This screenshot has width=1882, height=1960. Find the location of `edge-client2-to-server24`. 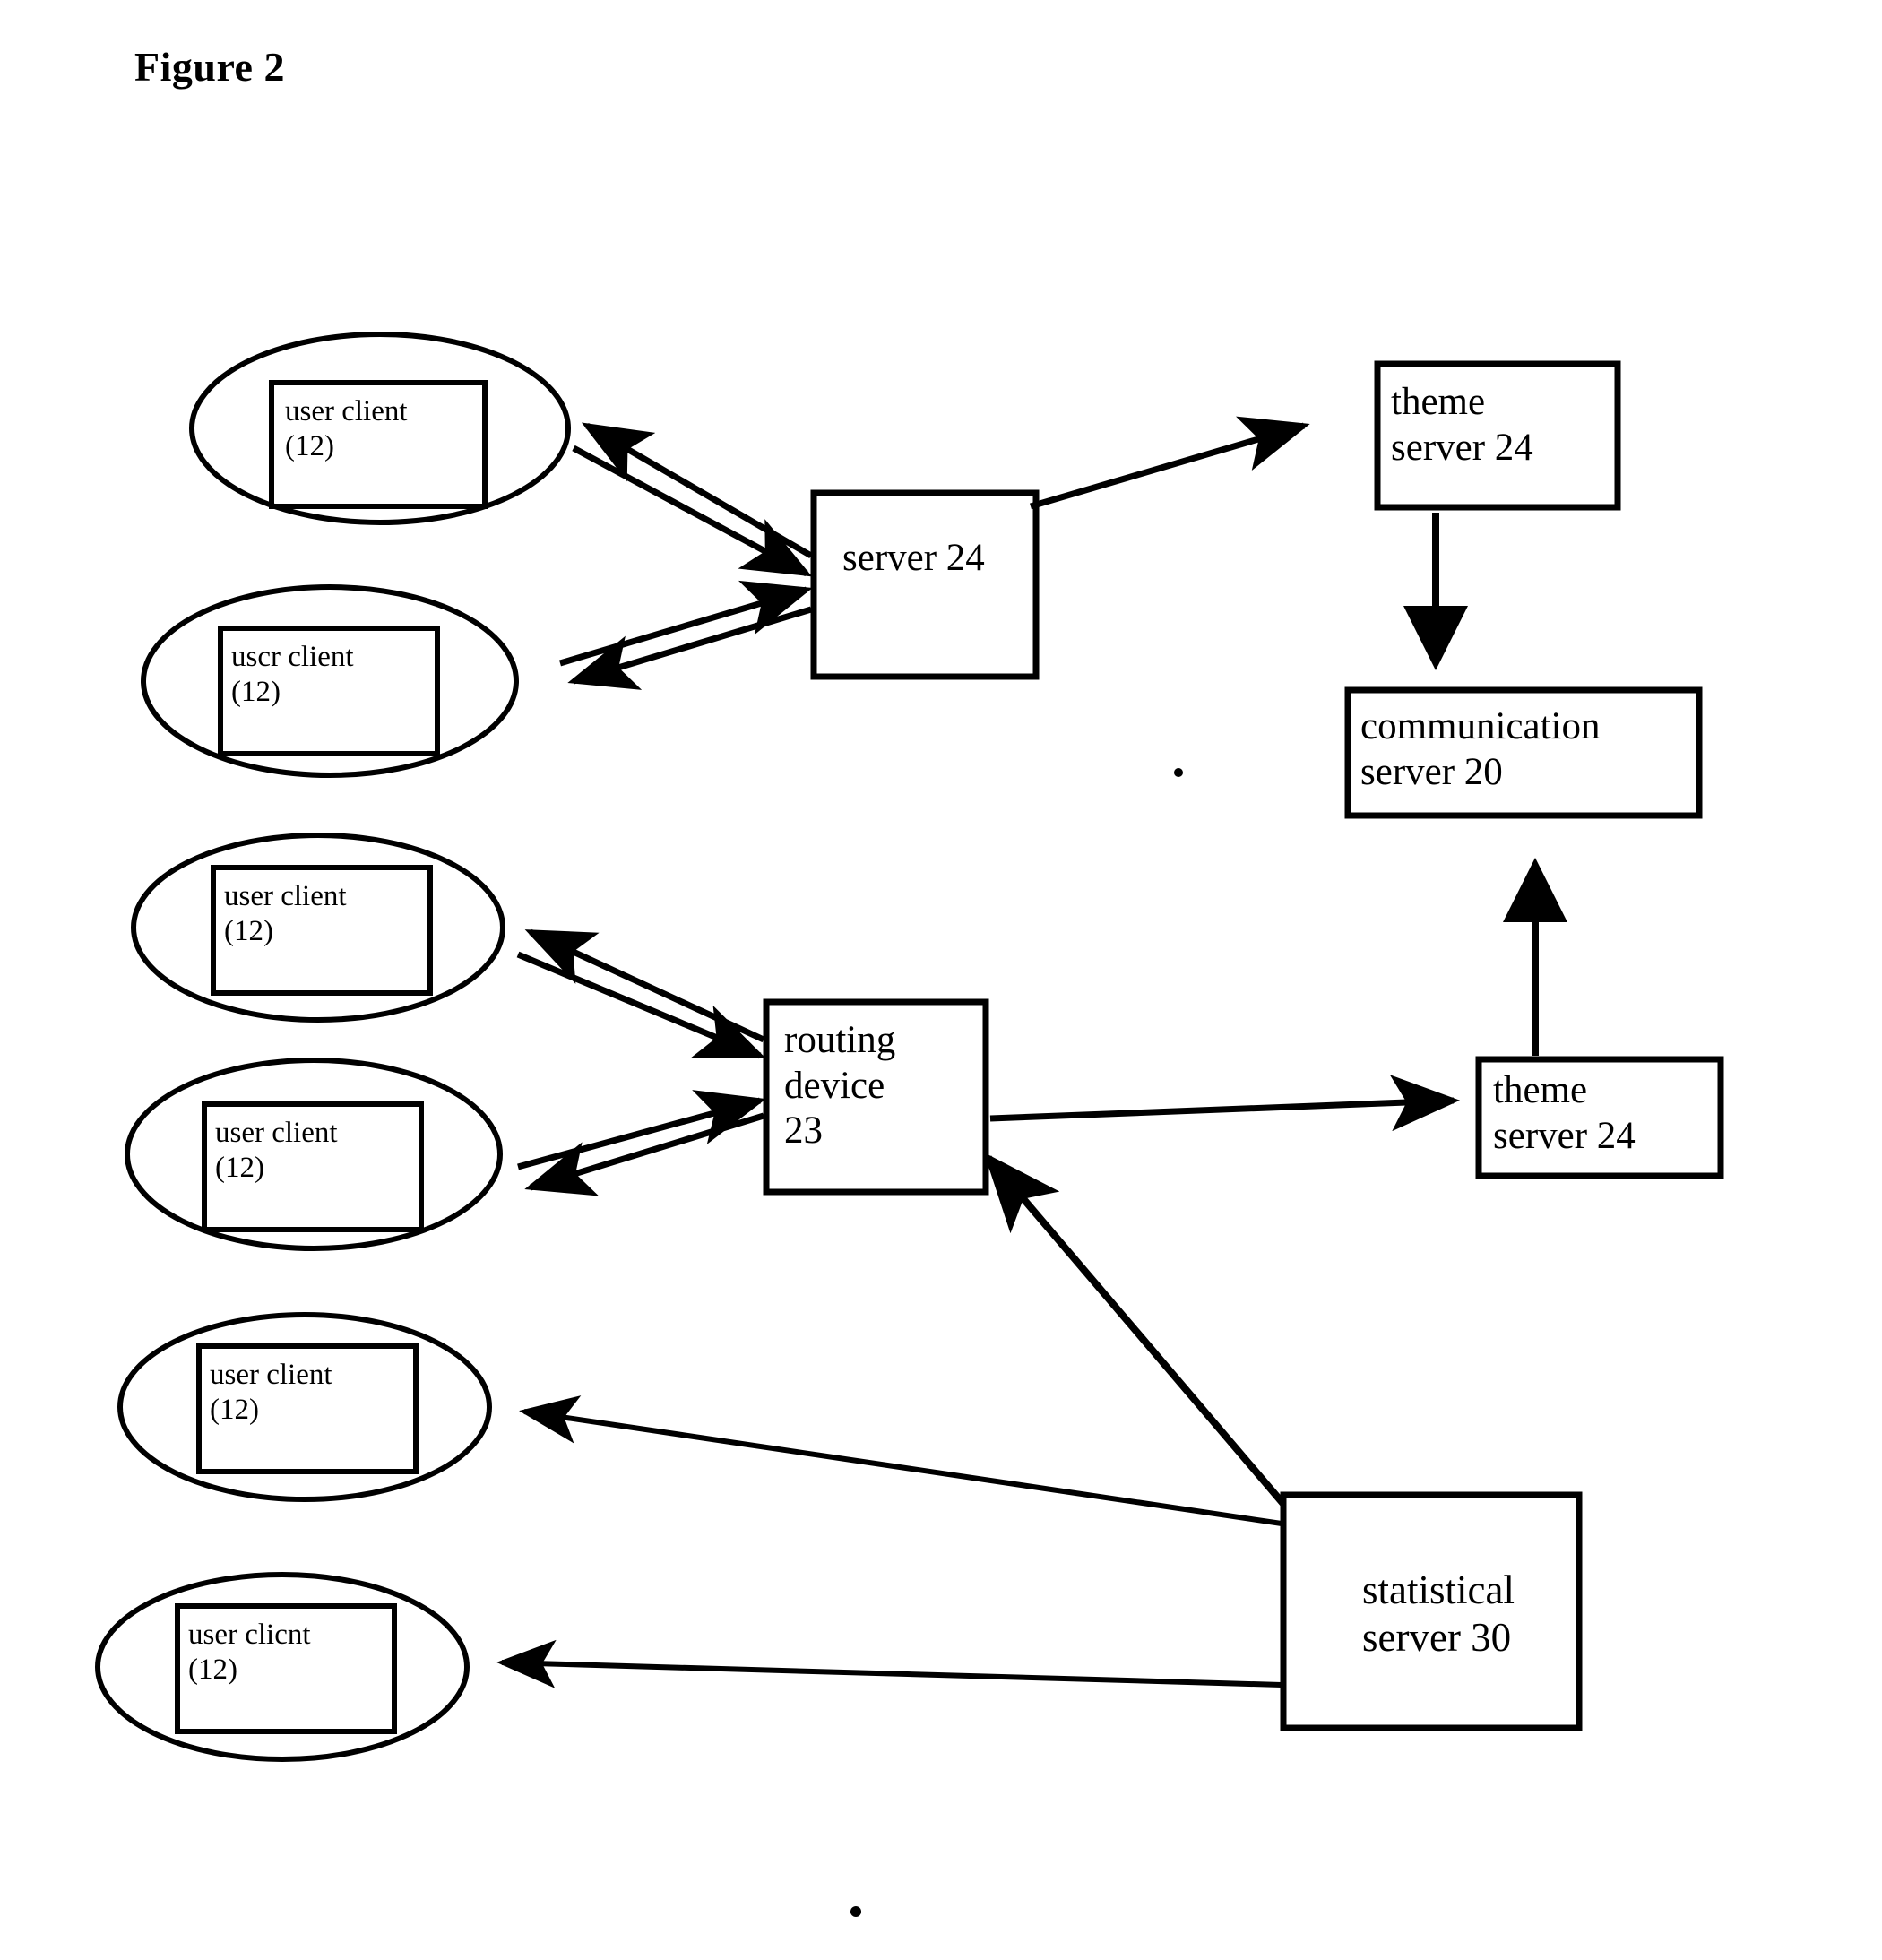

edge-client2-to-server24 is located at coordinates (685, 623).